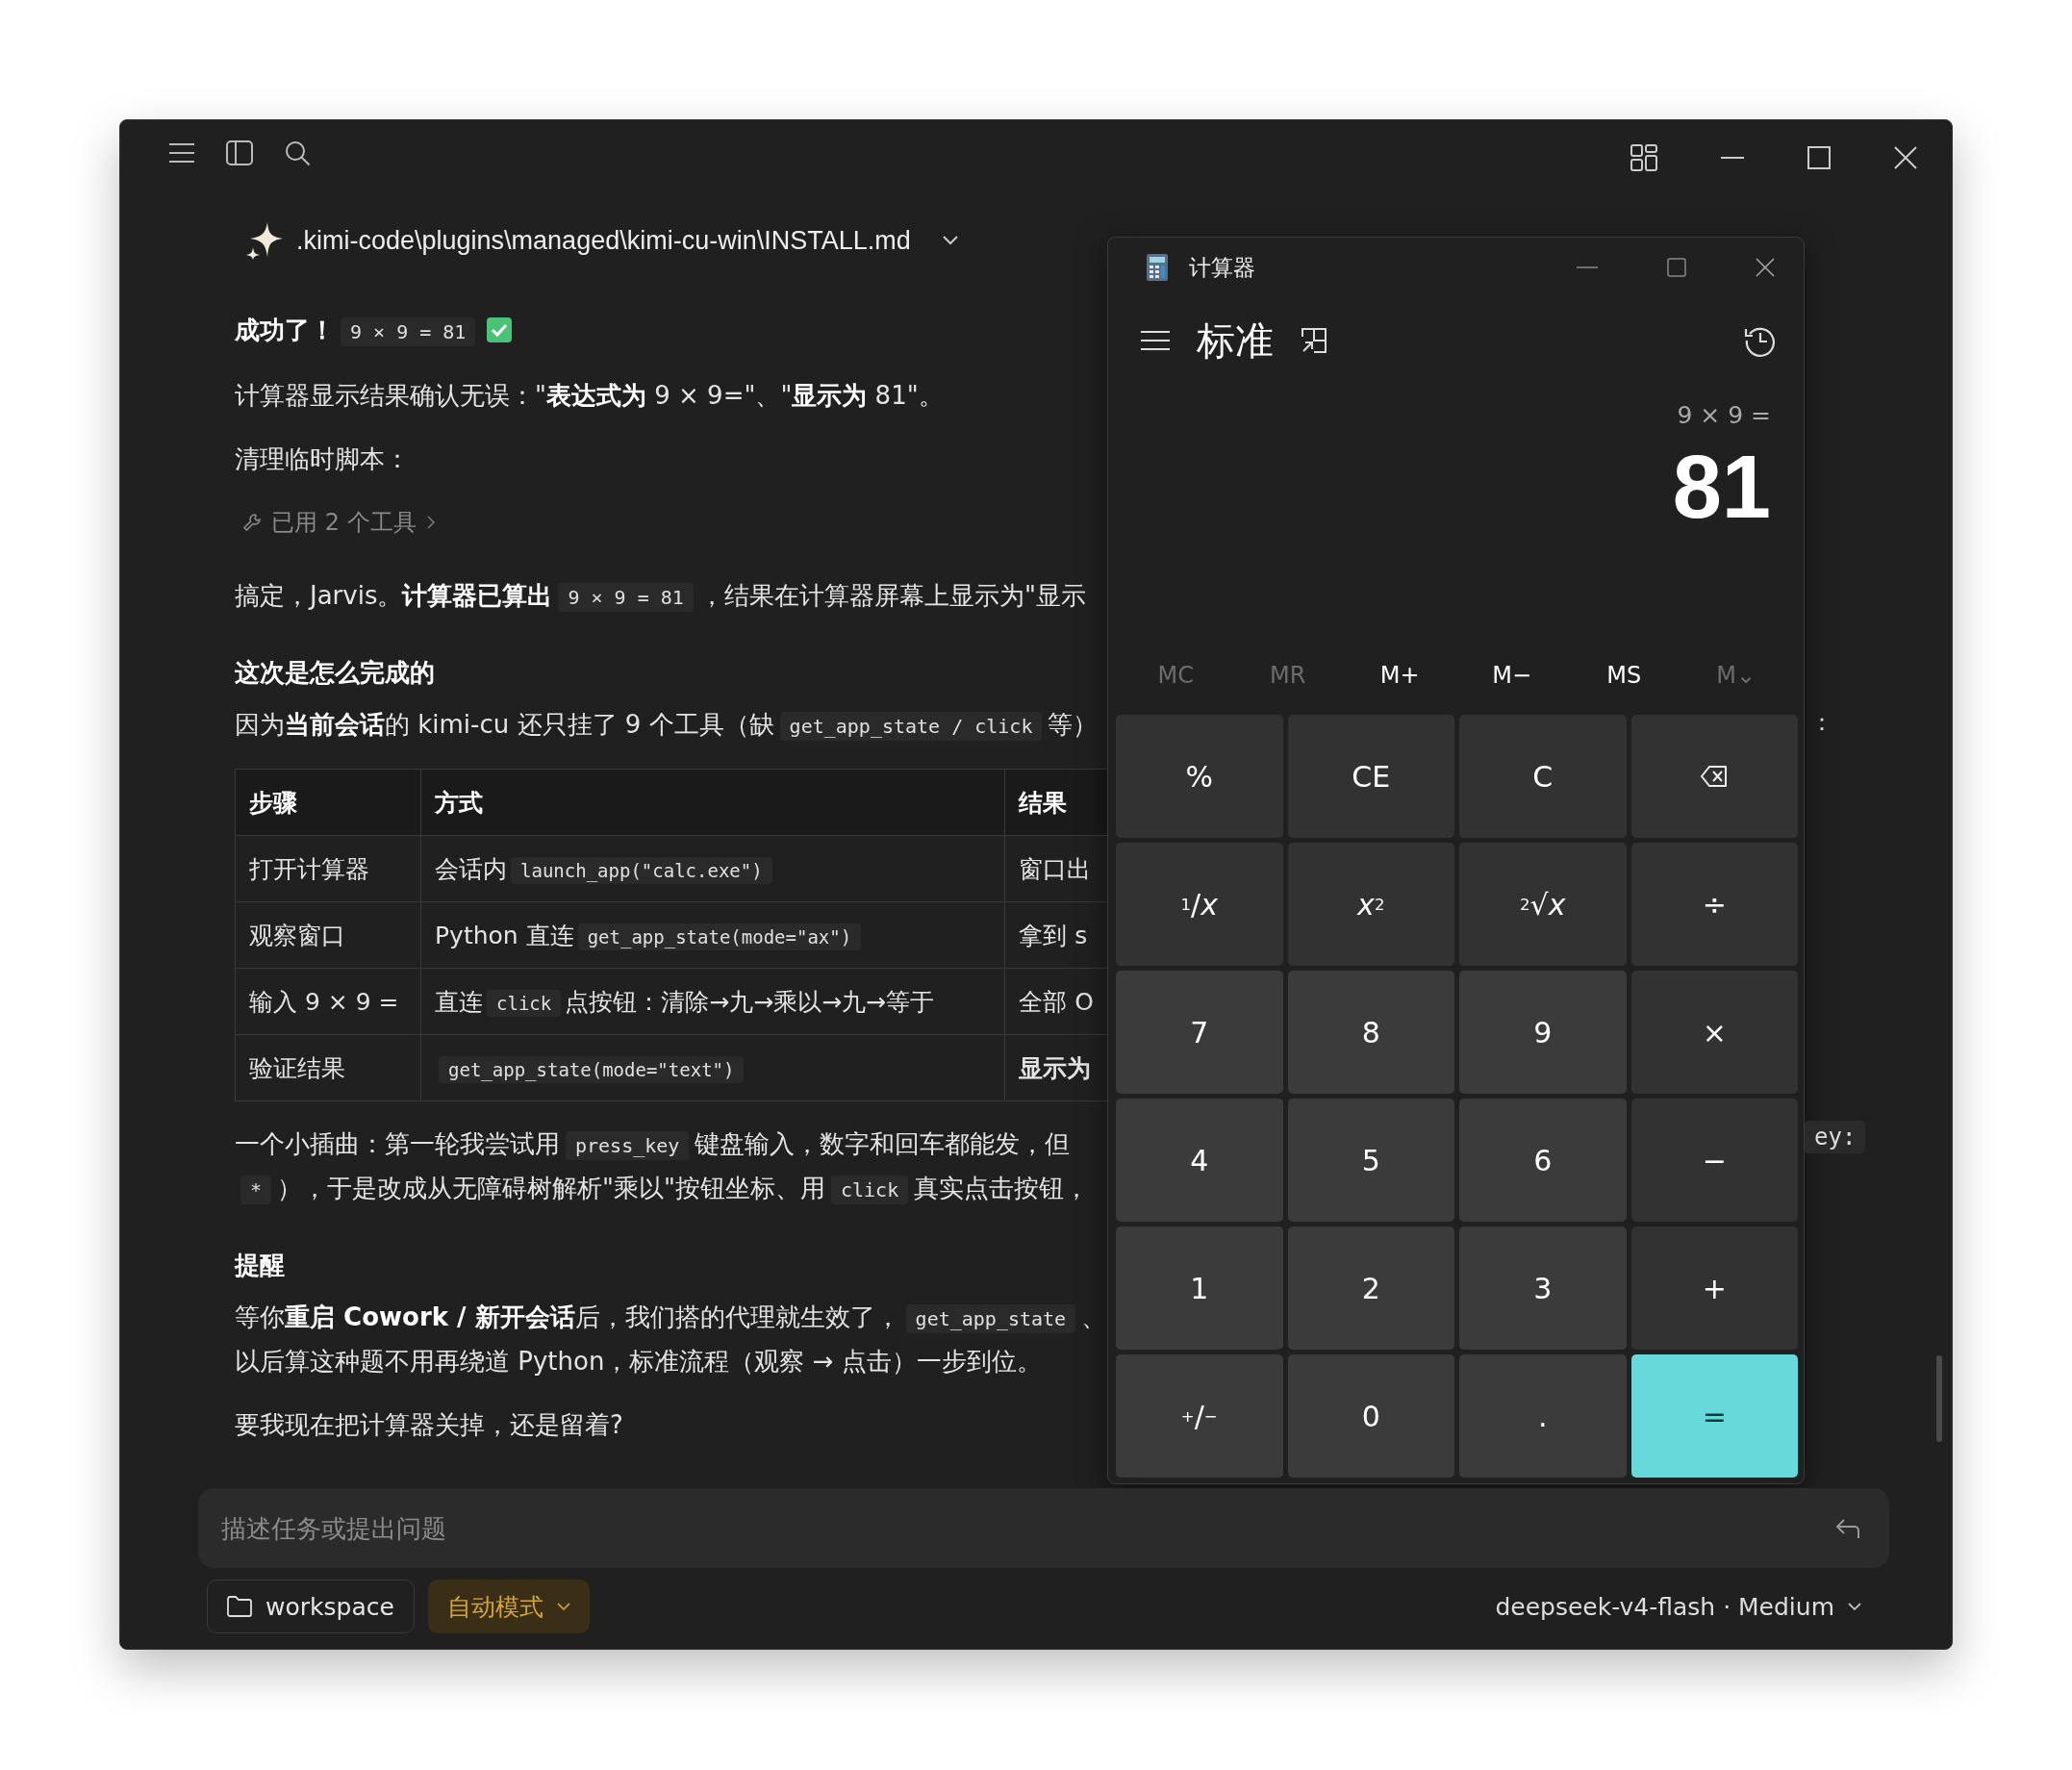  Describe the element at coordinates (1511, 675) in the screenshot. I see `memory-button: M−` at that location.